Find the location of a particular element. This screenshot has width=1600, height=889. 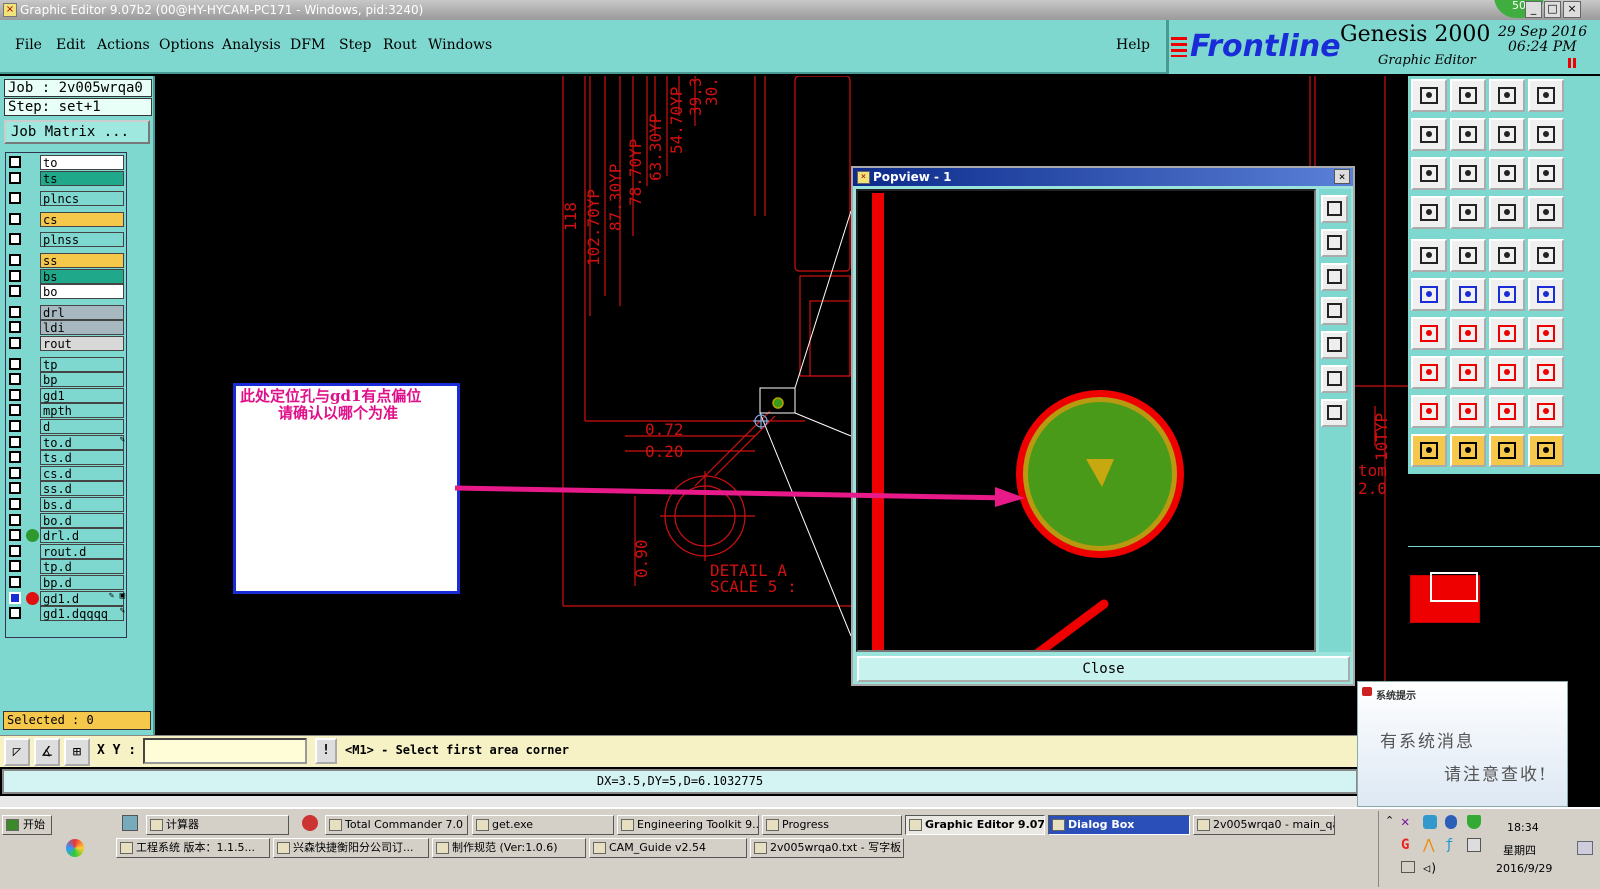

clock-date: 2016/9/29 is located at coordinates (1524, 868).